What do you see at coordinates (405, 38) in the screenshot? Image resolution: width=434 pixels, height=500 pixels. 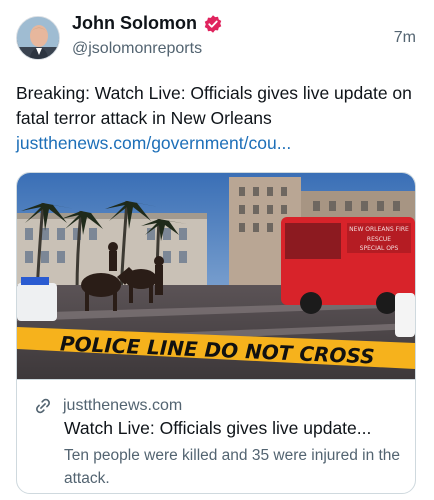 I see `post-time: 7m` at bounding box center [405, 38].